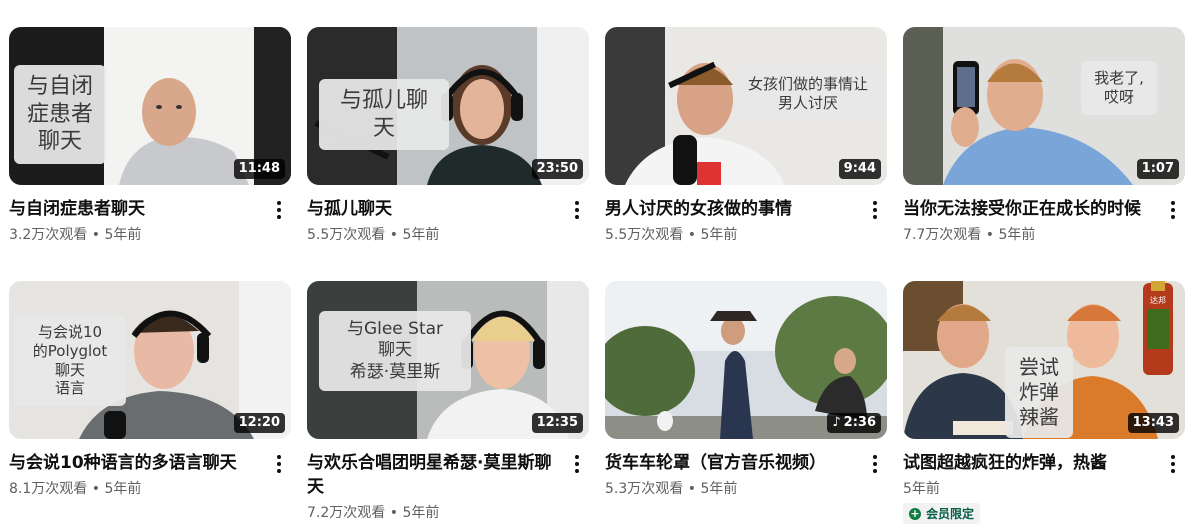 Image resolution: width=1200 pixels, height=530 pixels. I want to click on video-meta: 与孤儿聊天 5.5万次观看 • 5年前, so click(448, 221).